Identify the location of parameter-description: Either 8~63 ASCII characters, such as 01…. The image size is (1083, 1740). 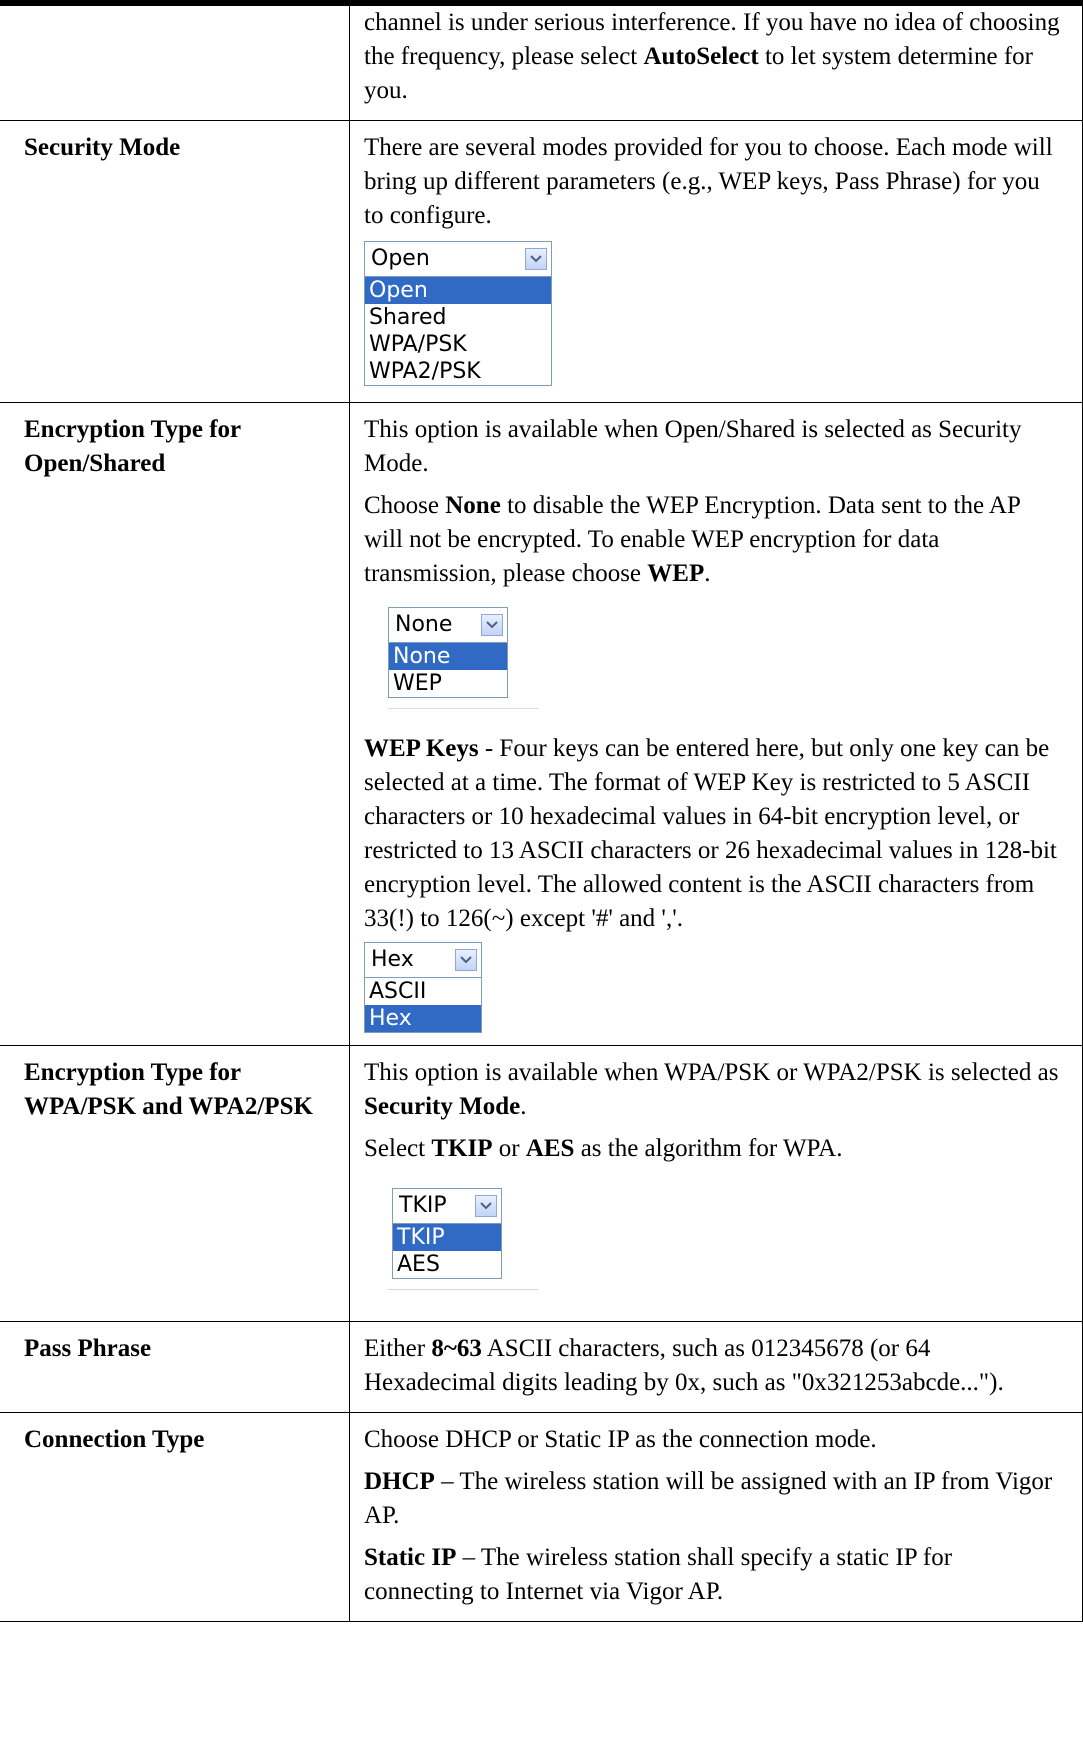
(716, 1367).